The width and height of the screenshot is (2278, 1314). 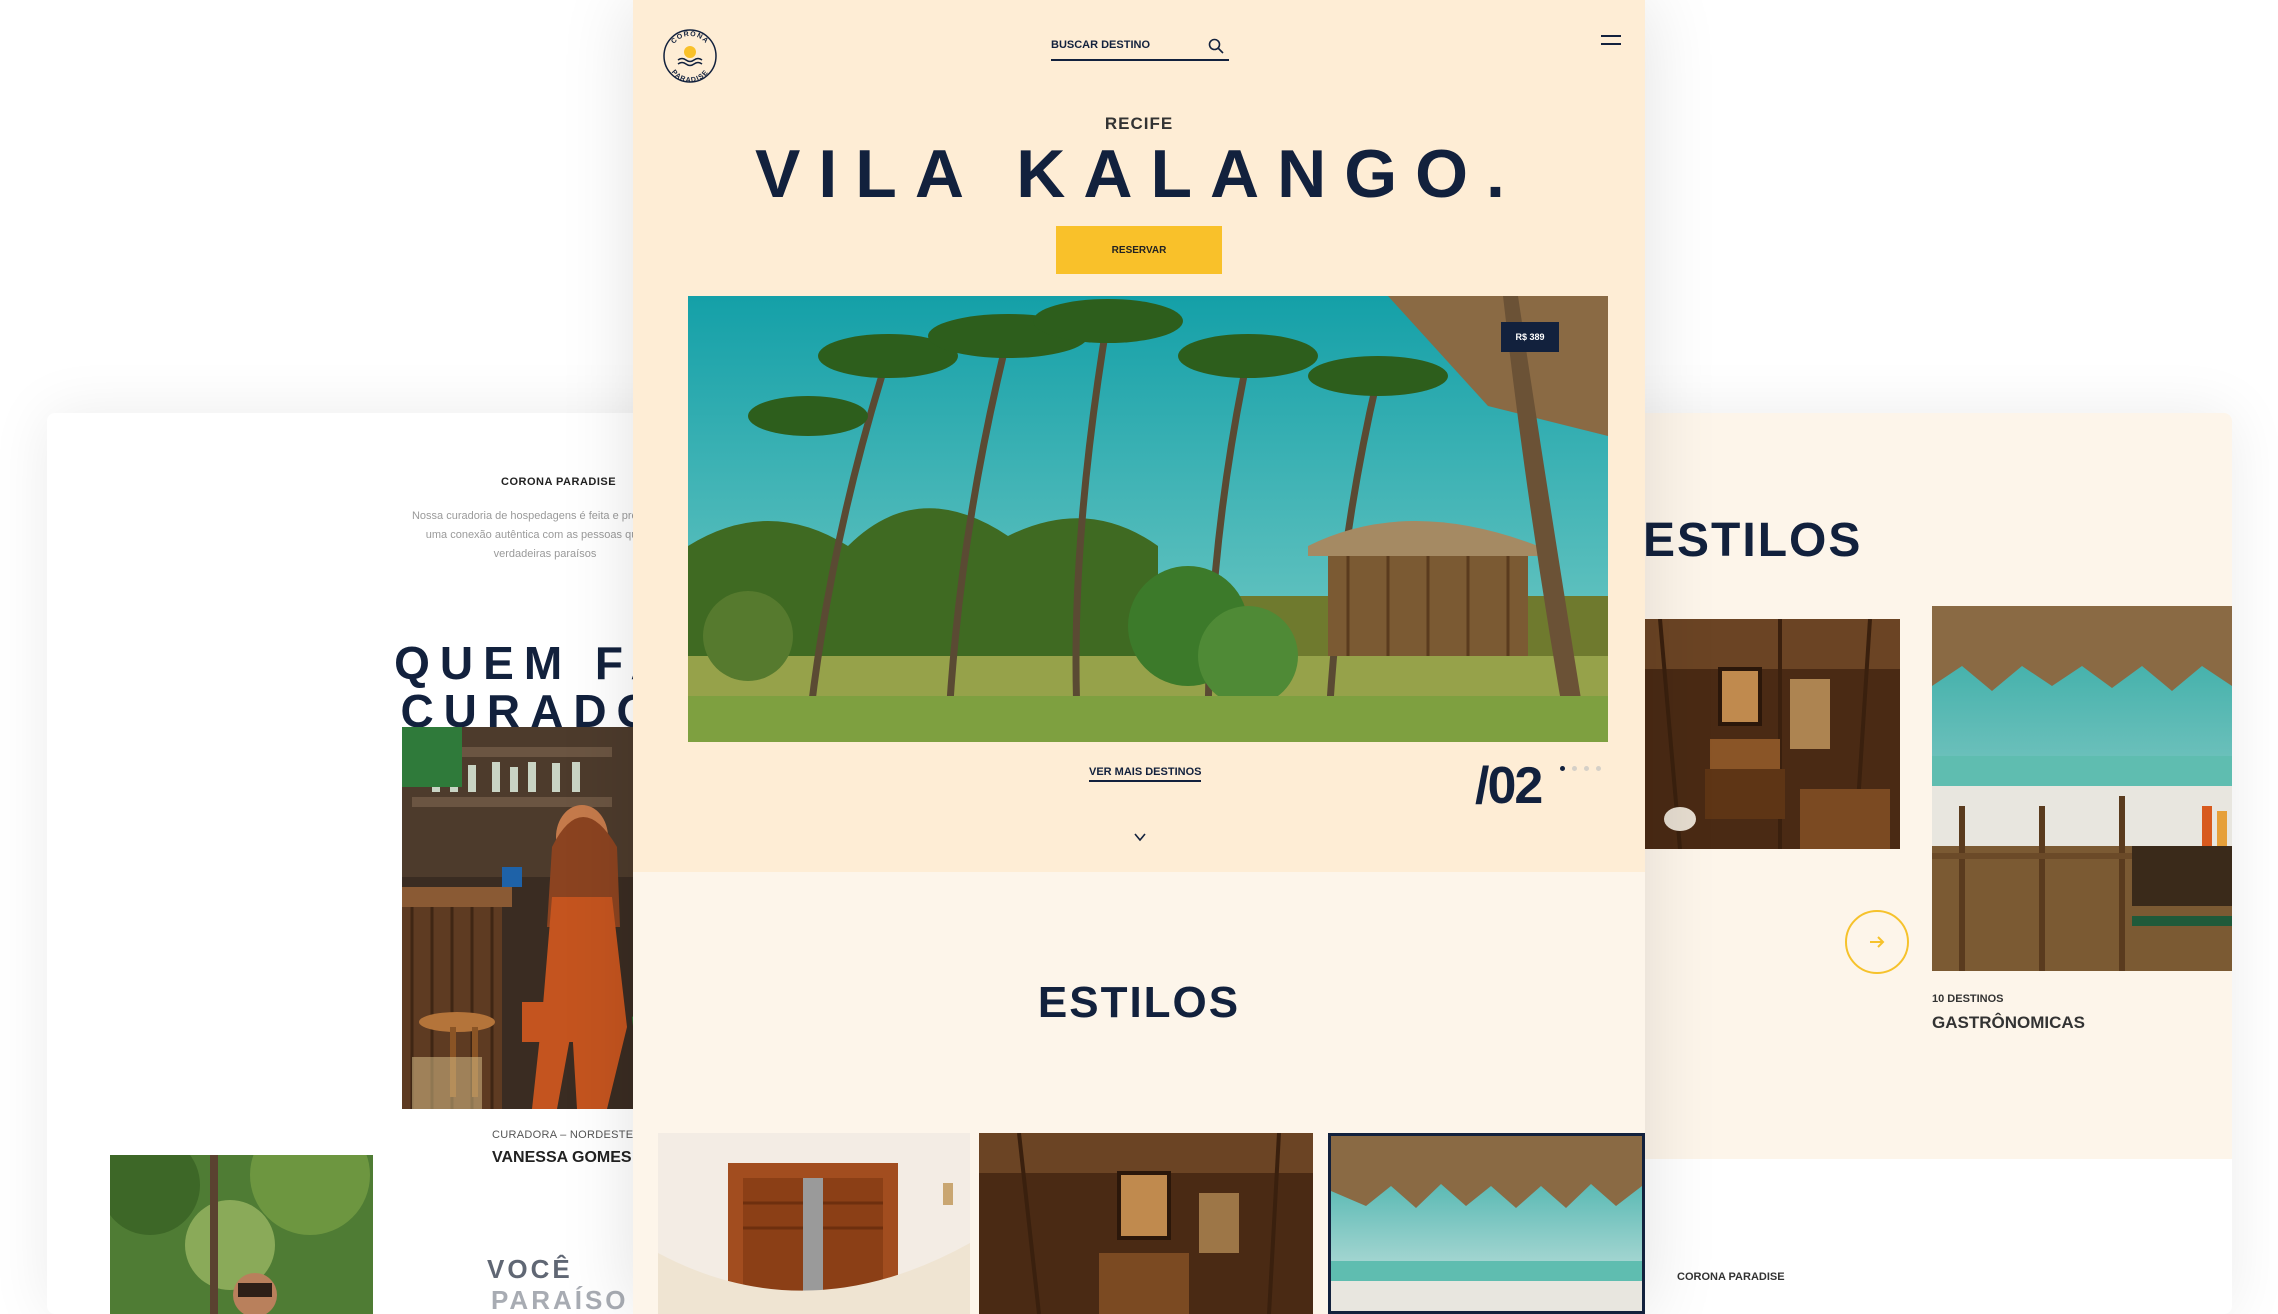 I want to click on section-heading-line2: PARAÍSO, so click(x=560, y=1299).